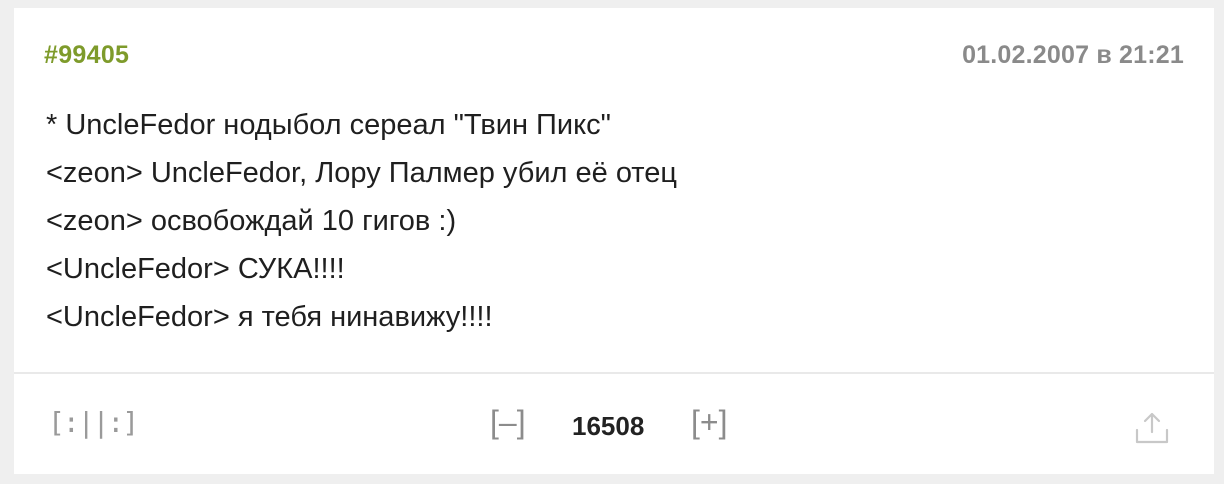 The image size is (1224, 484). Describe the element at coordinates (1073, 55) in the screenshot. I see `quote-date: 01.02.2007 в 21:21` at that location.